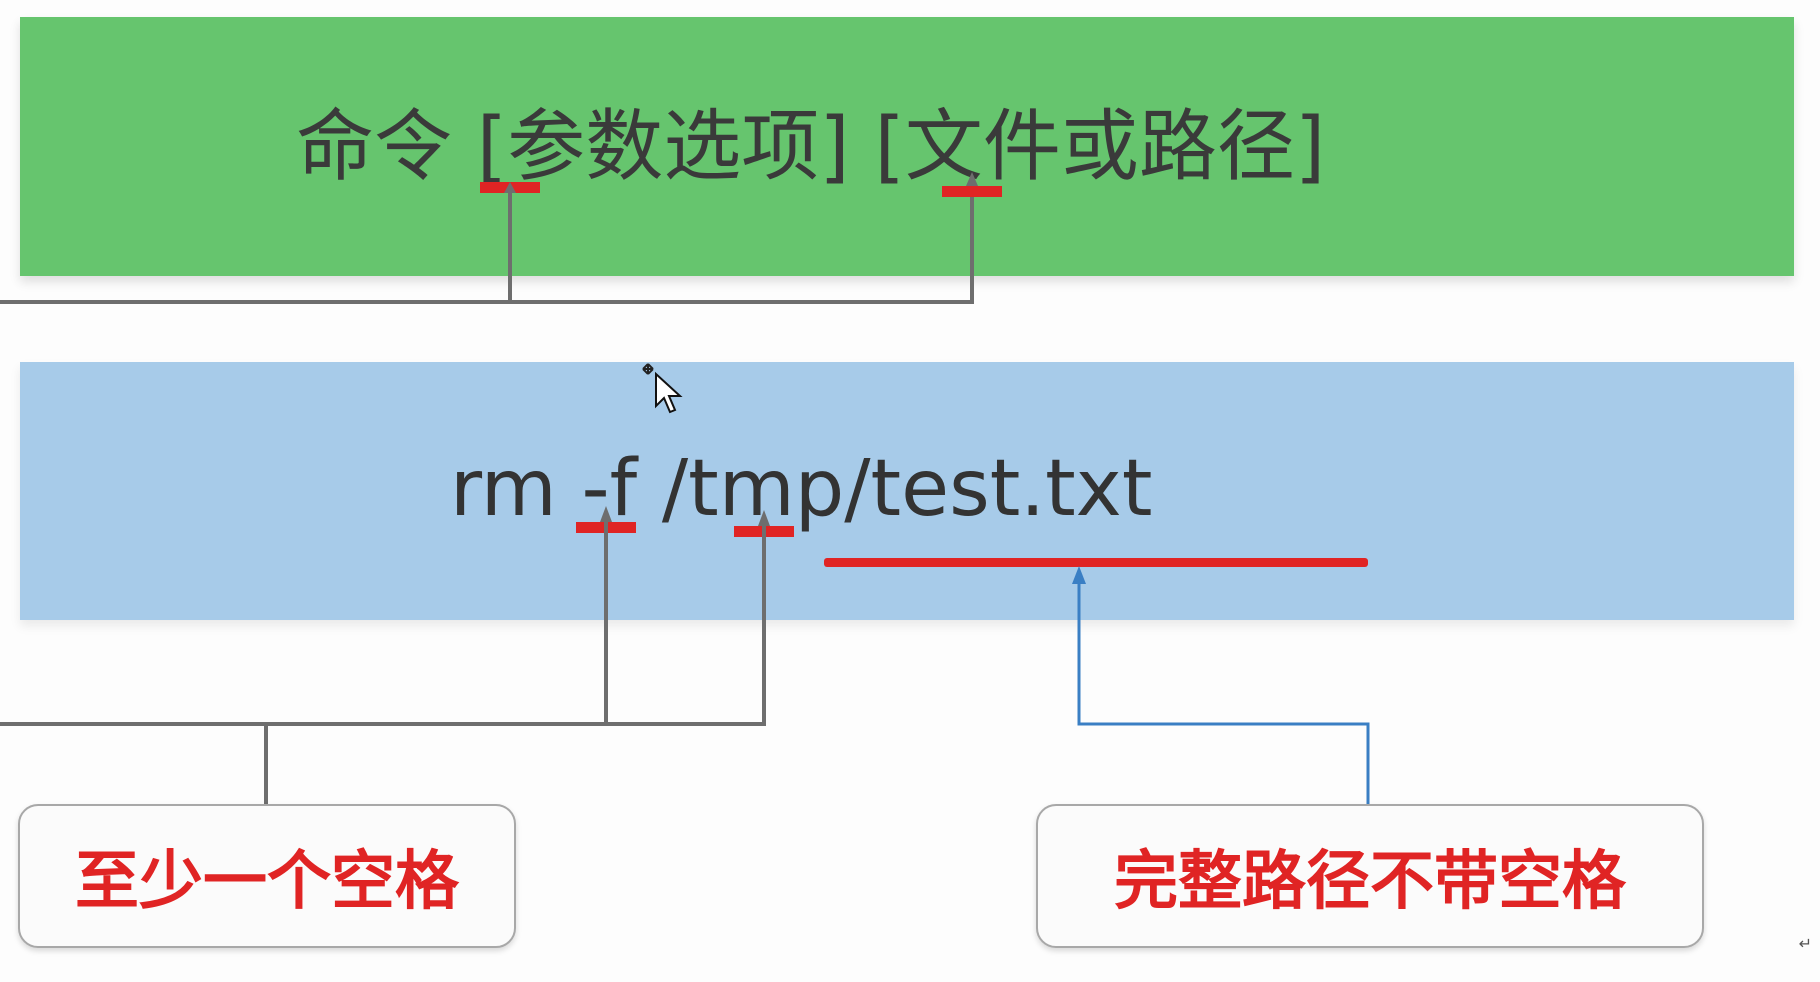  What do you see at coordinates (267, 876) in the screenshot?
I see `callout-min-one-space: 至少一个空格` at bounding box center [267, 876].